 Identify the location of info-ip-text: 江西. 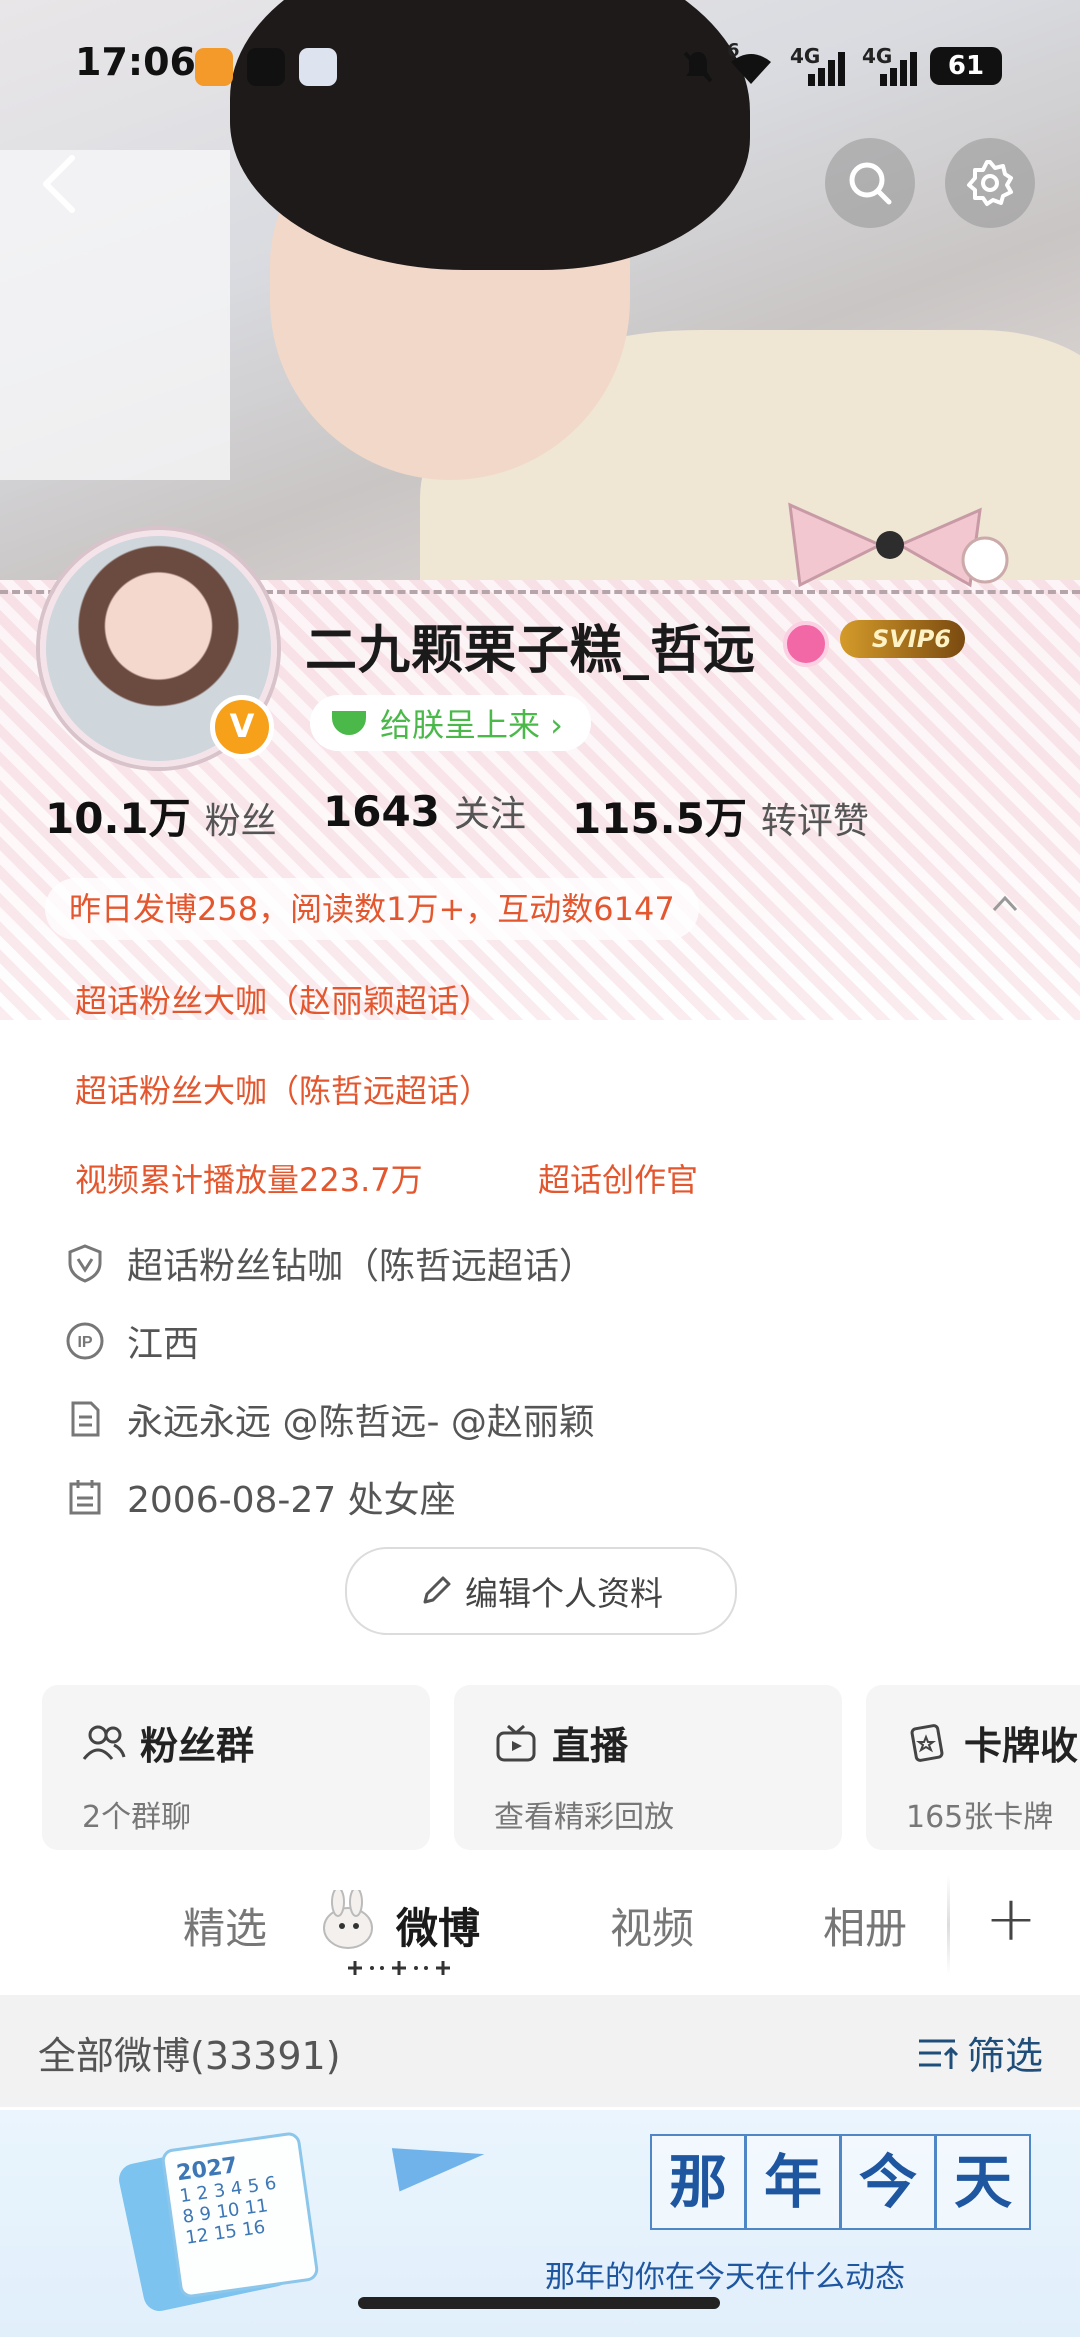
(163, 1344).